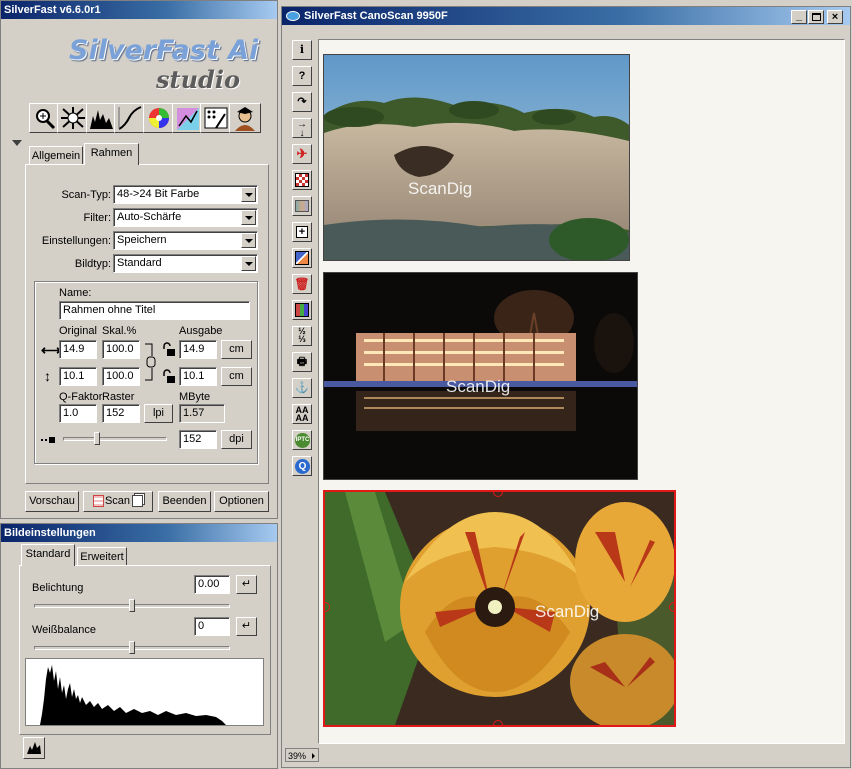 The image size is (852, 769). I want to click on preview-button-label: Vorschau, so click(52, 501).